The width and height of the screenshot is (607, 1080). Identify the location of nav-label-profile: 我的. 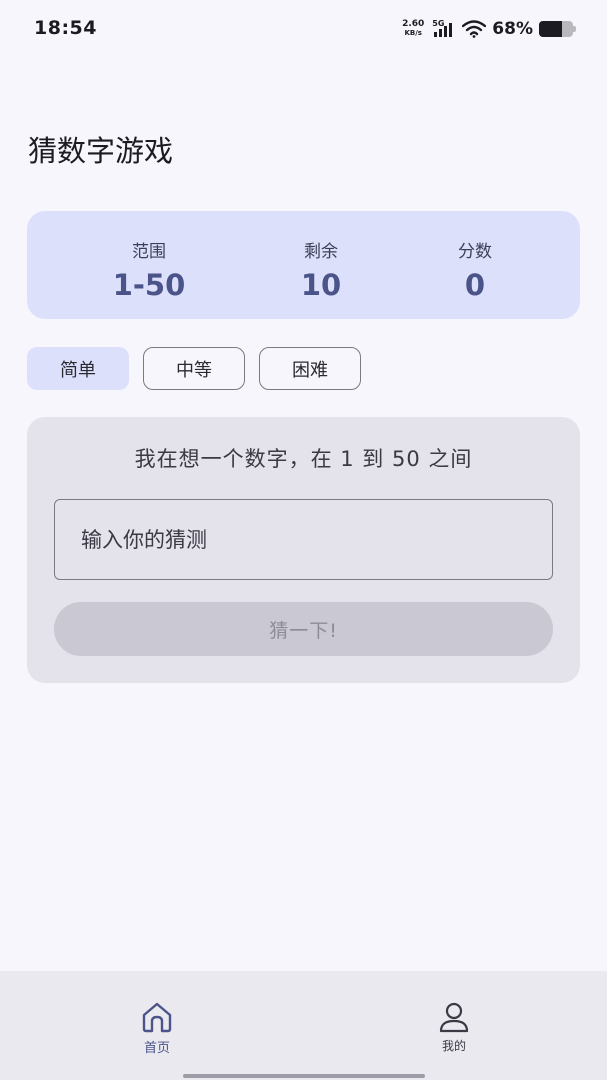
(453, 1046).